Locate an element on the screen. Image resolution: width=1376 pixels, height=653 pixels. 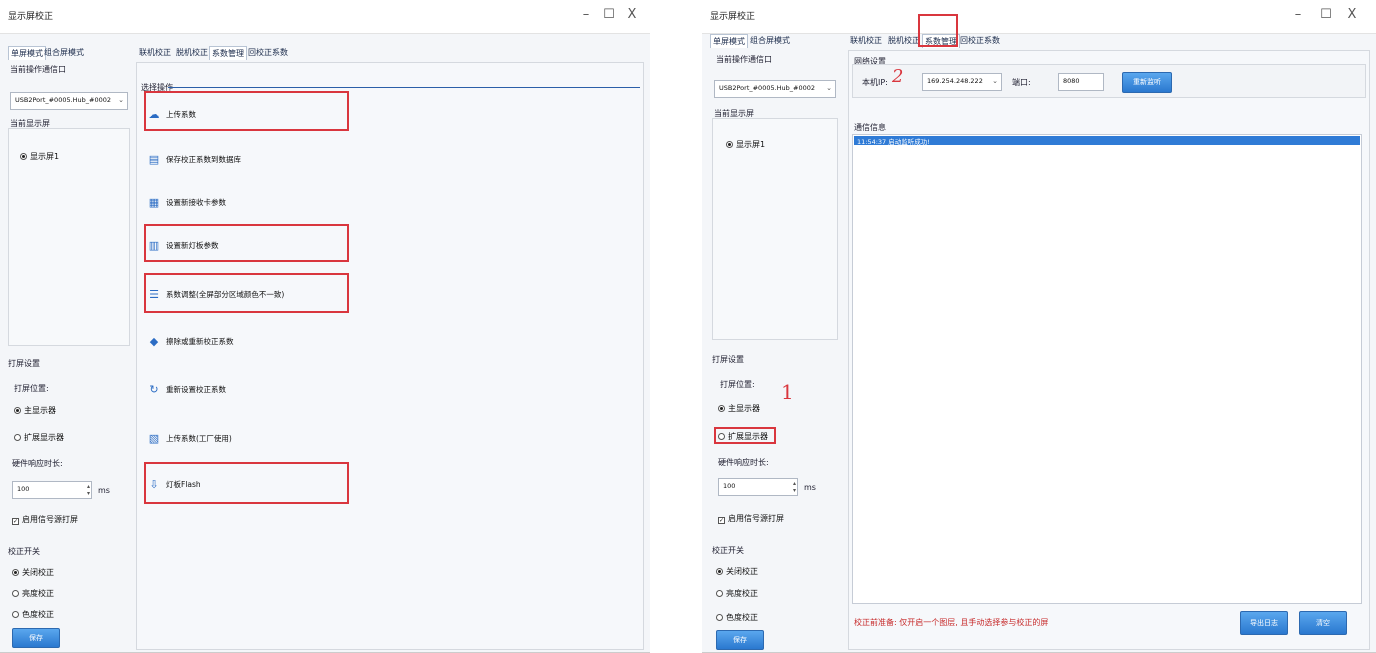
screen-list-panel is located at coordinates (775, 229).